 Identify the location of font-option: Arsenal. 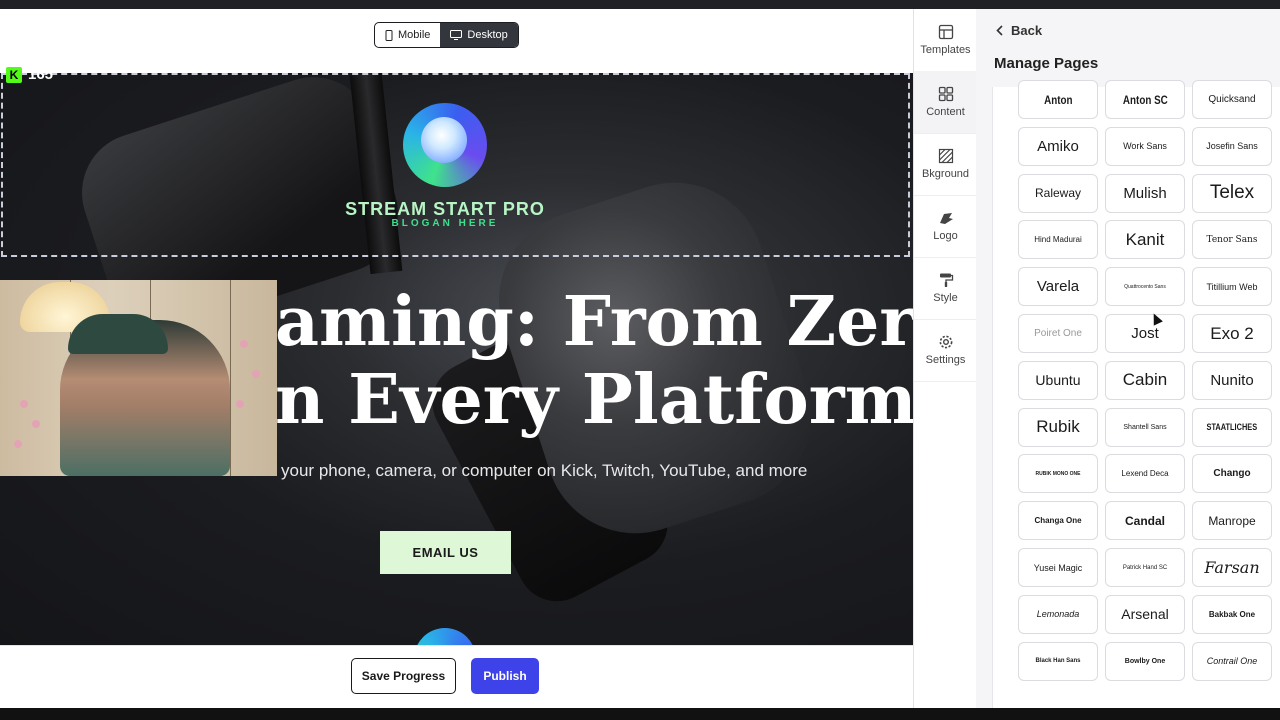
(1145, 614).